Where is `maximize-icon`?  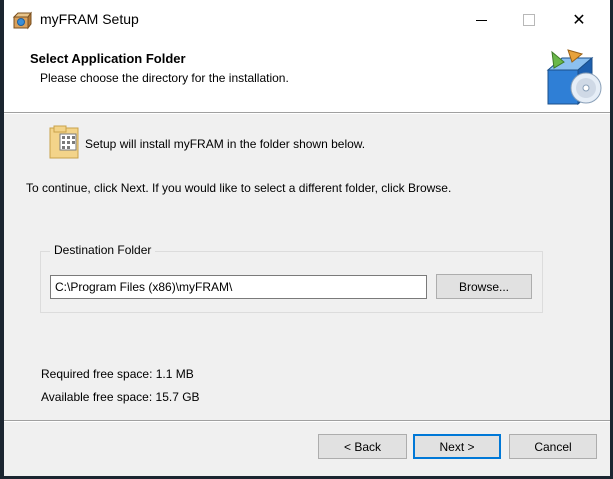 maximize-icon is located at coordinates (529, 20).